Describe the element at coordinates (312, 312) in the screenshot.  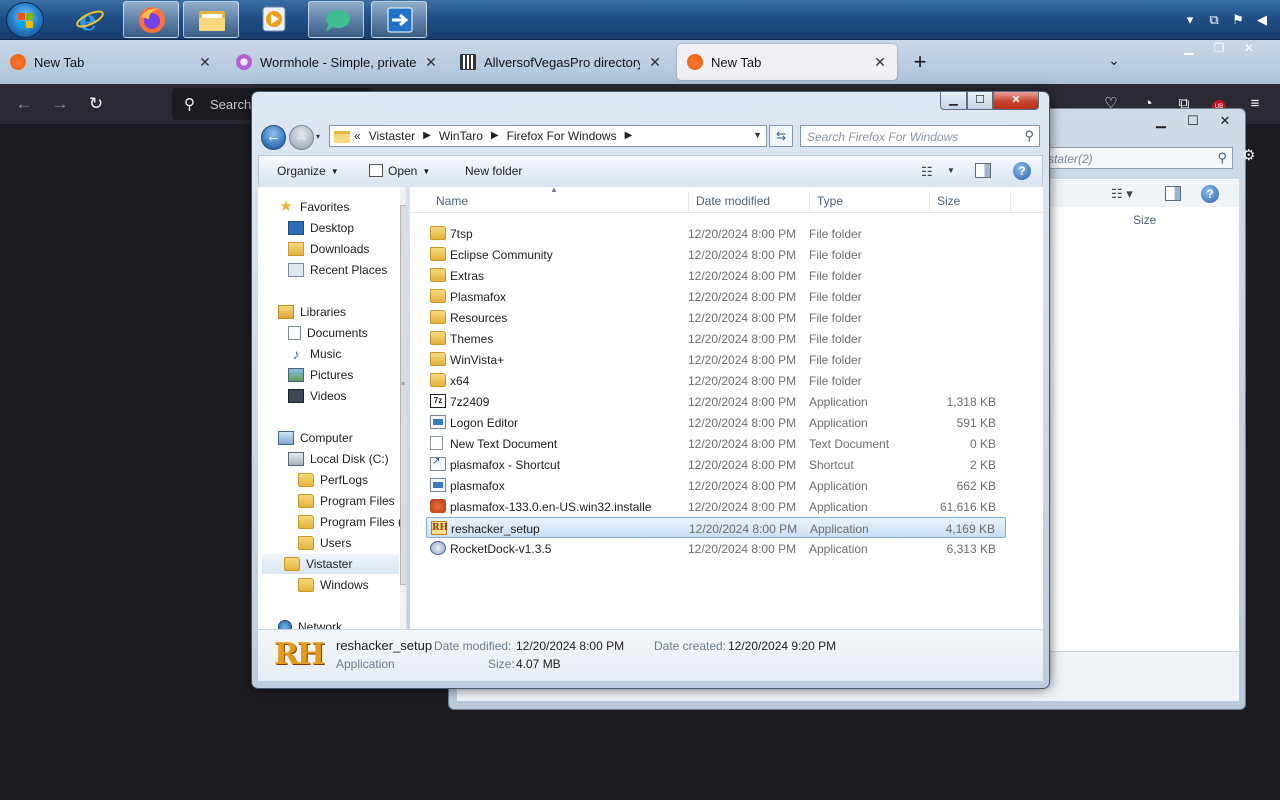
I see `nav-libraries: Libraries` at that location.